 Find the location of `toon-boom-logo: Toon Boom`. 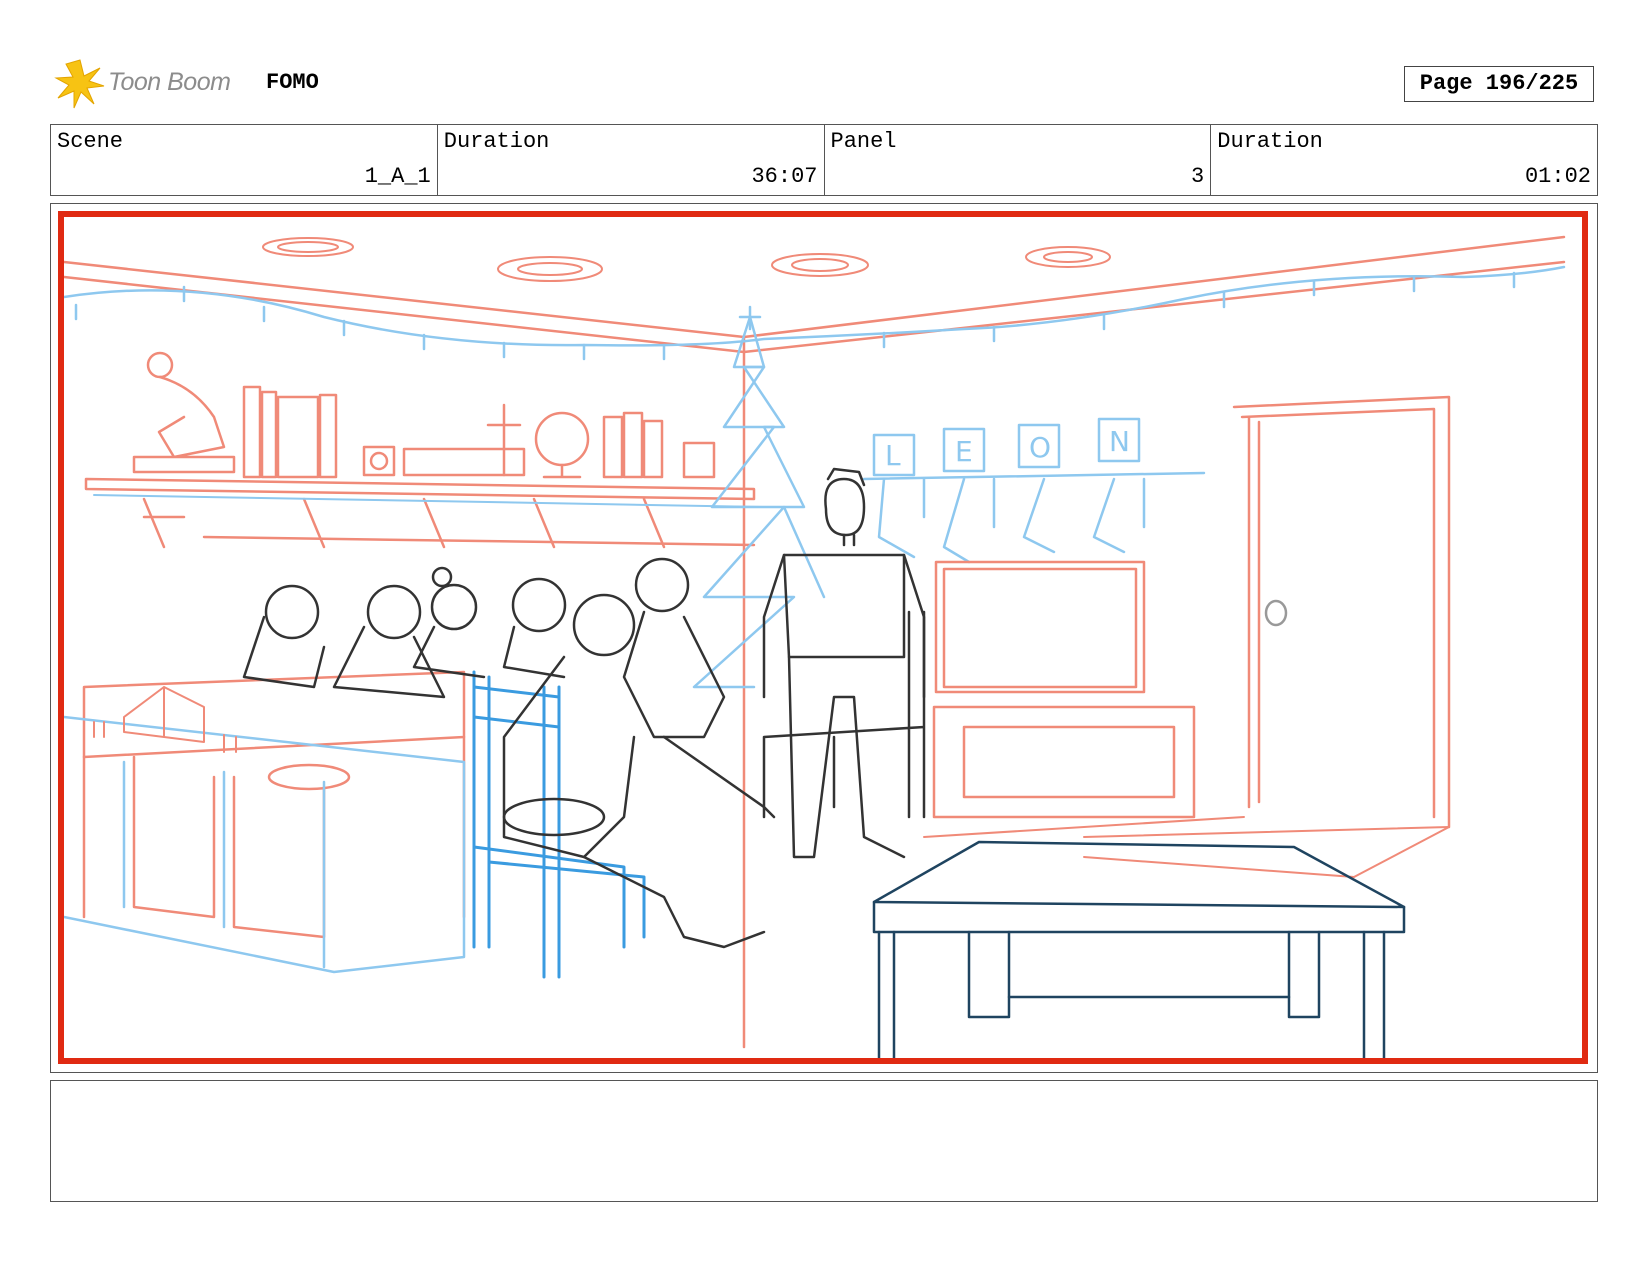

toon-boom-logo: Toon Boom is located at coordinates (154, 84).